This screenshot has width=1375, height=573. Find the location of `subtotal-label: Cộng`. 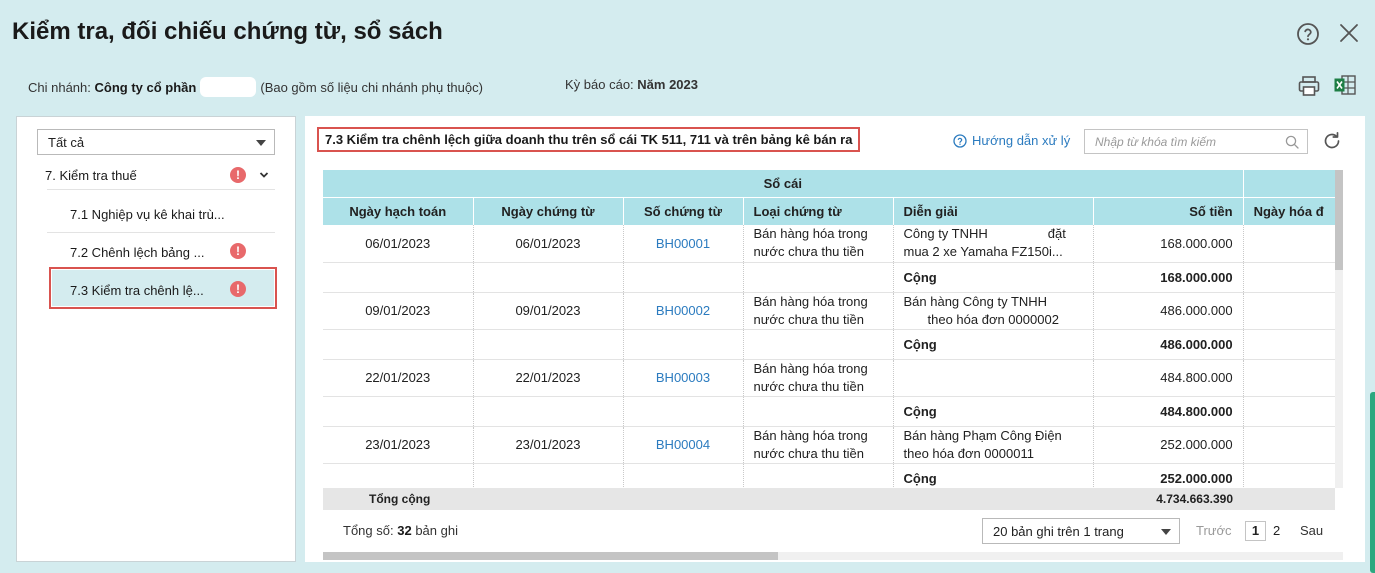

subtotal-label: Cộng is located at coordinates (993, 277).